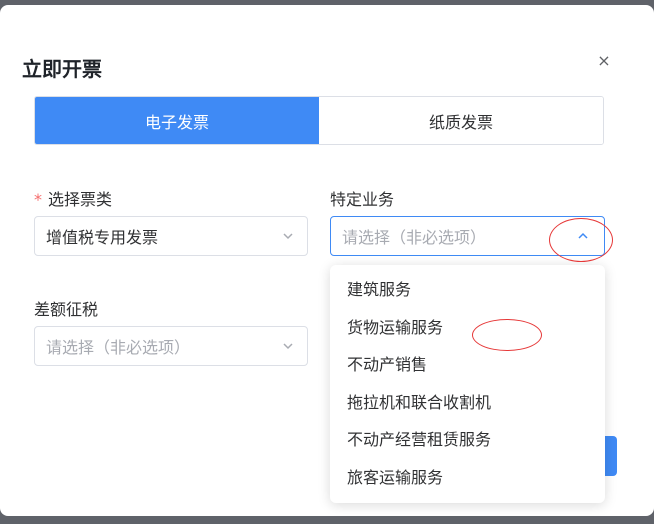  I want to click on option-tractor-harvester: 拖拉机和联合收割机, so click(467, 403).